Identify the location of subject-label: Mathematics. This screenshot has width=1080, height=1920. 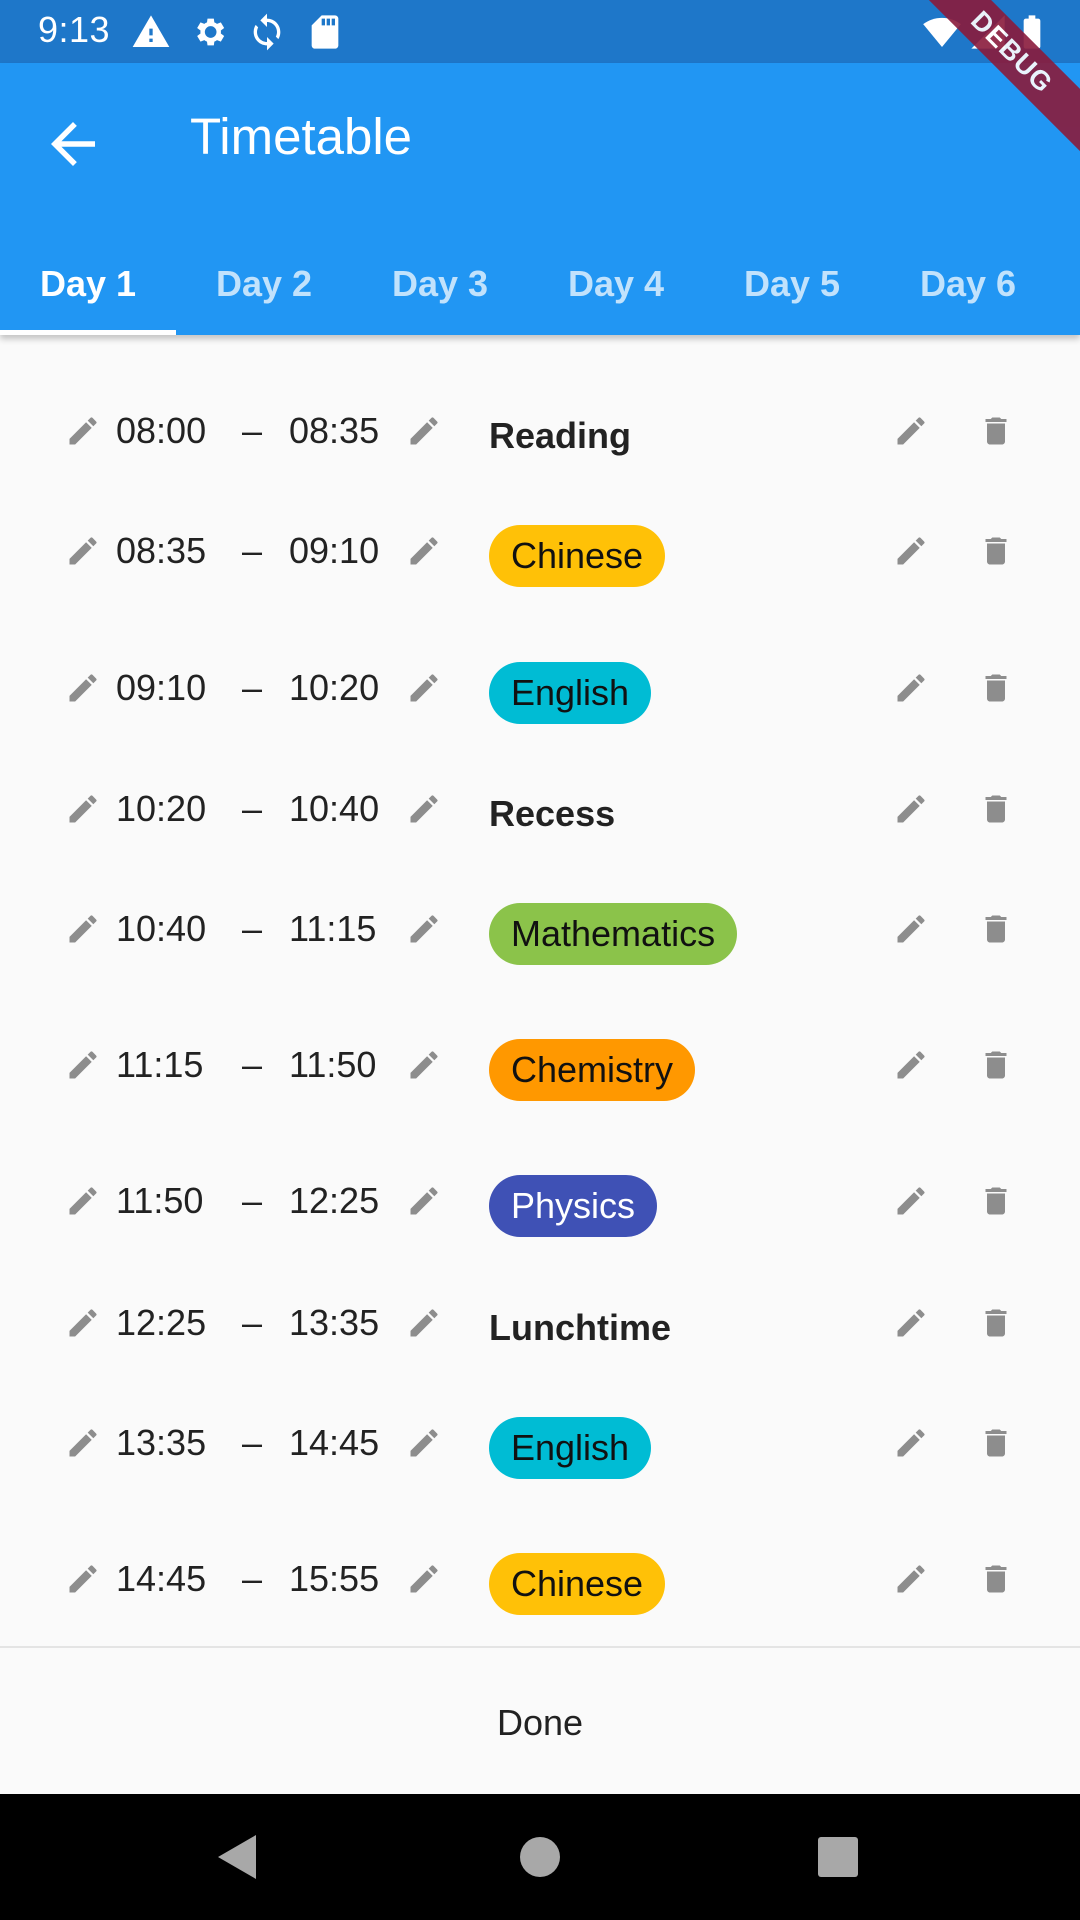
(613, 934).